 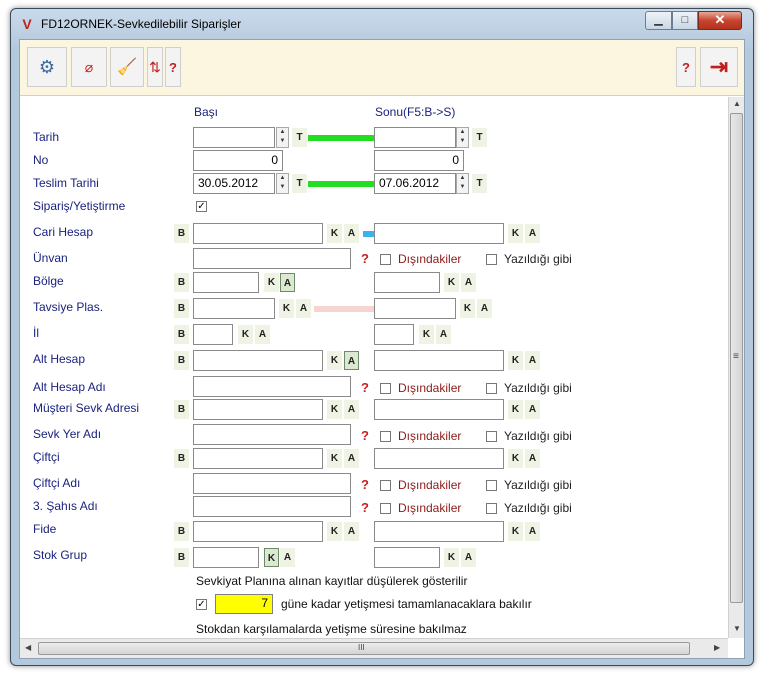 I want to click on alt-hesap-end-k-button: K, so click(x=515, y=360).